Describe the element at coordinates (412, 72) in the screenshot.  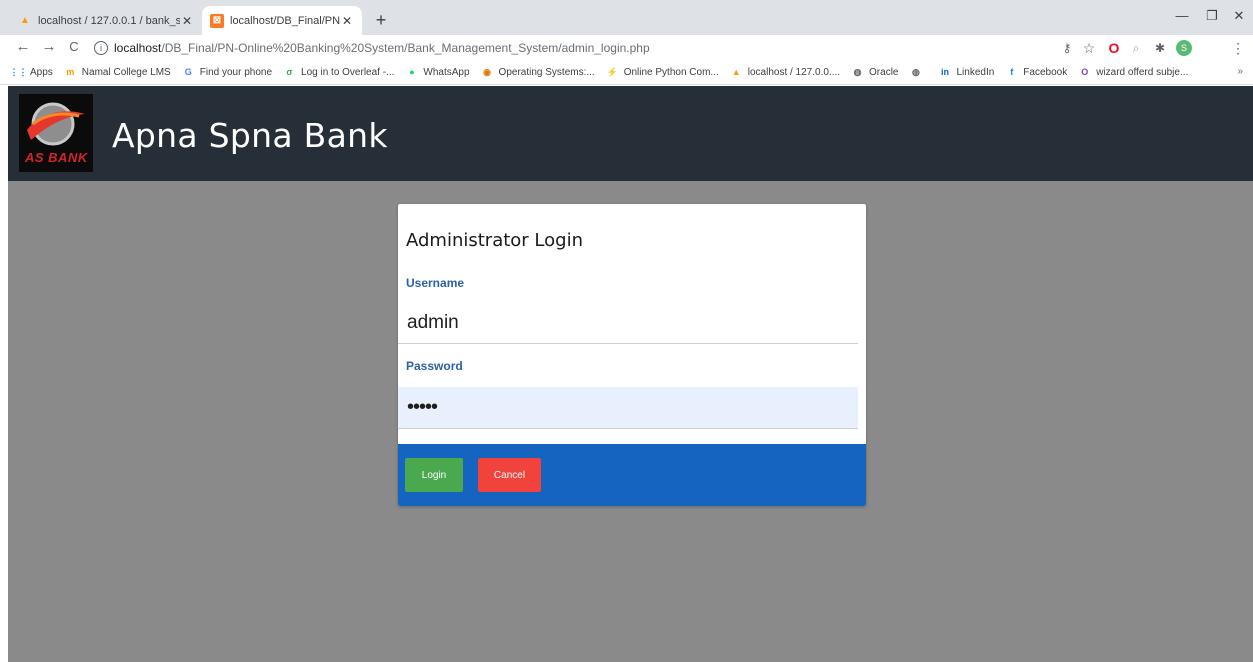
I see `bookmark-icon: ●` at that location.